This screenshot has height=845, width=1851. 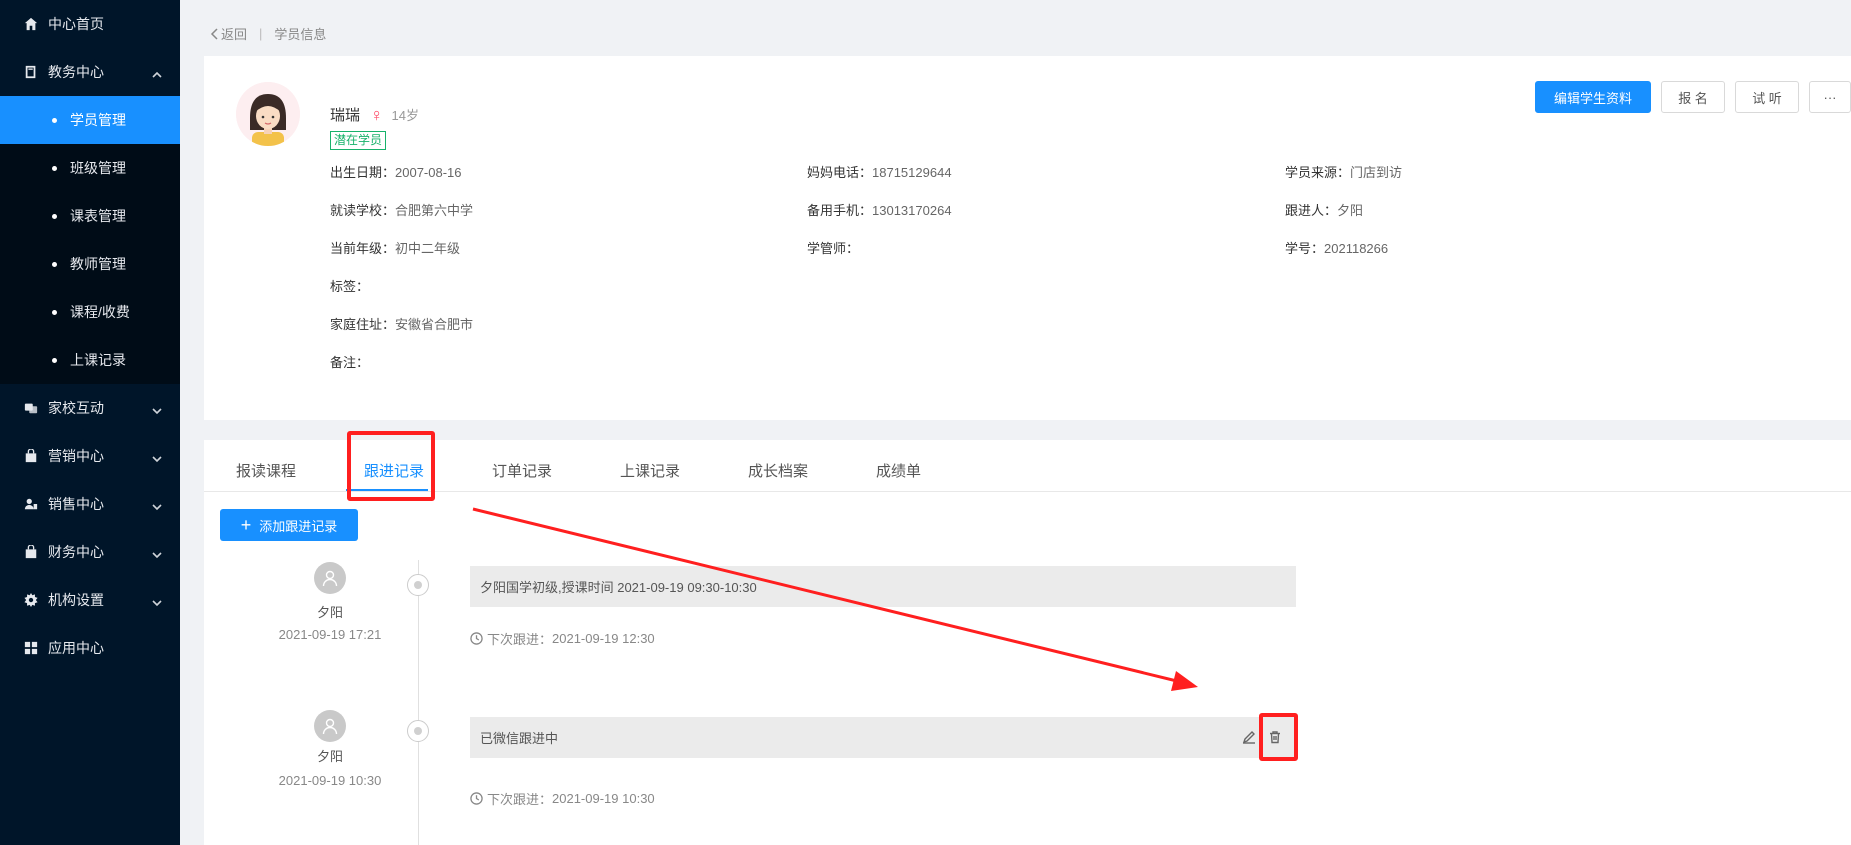 I want to click on student-avatar, so click(x=268, y=114).